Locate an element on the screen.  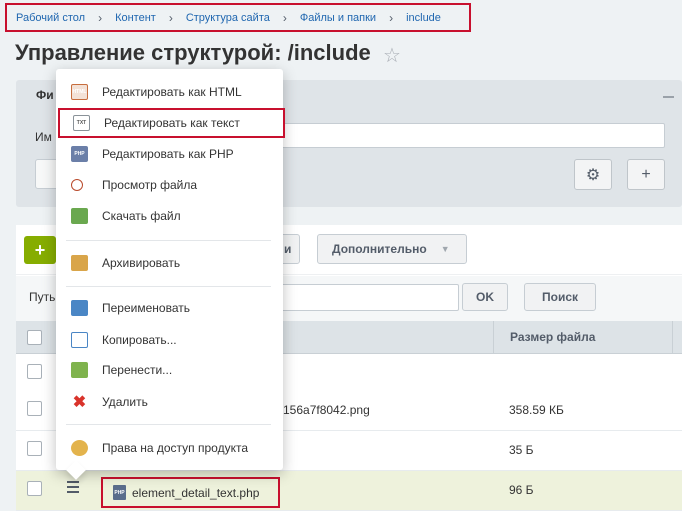
magnifier-icon is located at coordinates (77, 185).